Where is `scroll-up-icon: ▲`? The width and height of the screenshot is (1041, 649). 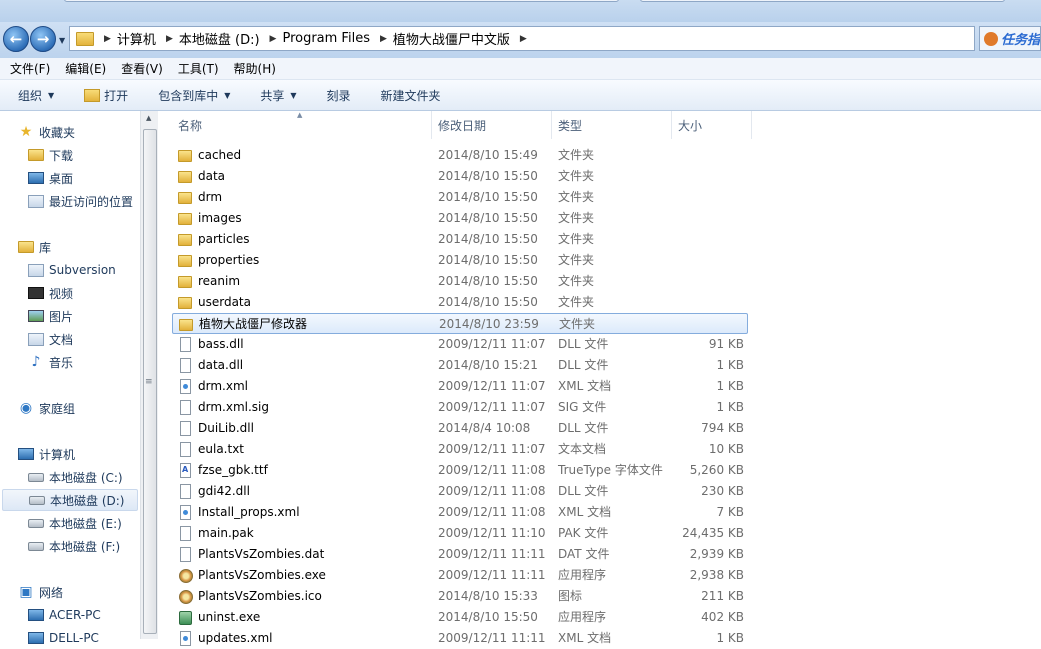
scroll-up-icon: ▲ is located at coordinates (148, 118).